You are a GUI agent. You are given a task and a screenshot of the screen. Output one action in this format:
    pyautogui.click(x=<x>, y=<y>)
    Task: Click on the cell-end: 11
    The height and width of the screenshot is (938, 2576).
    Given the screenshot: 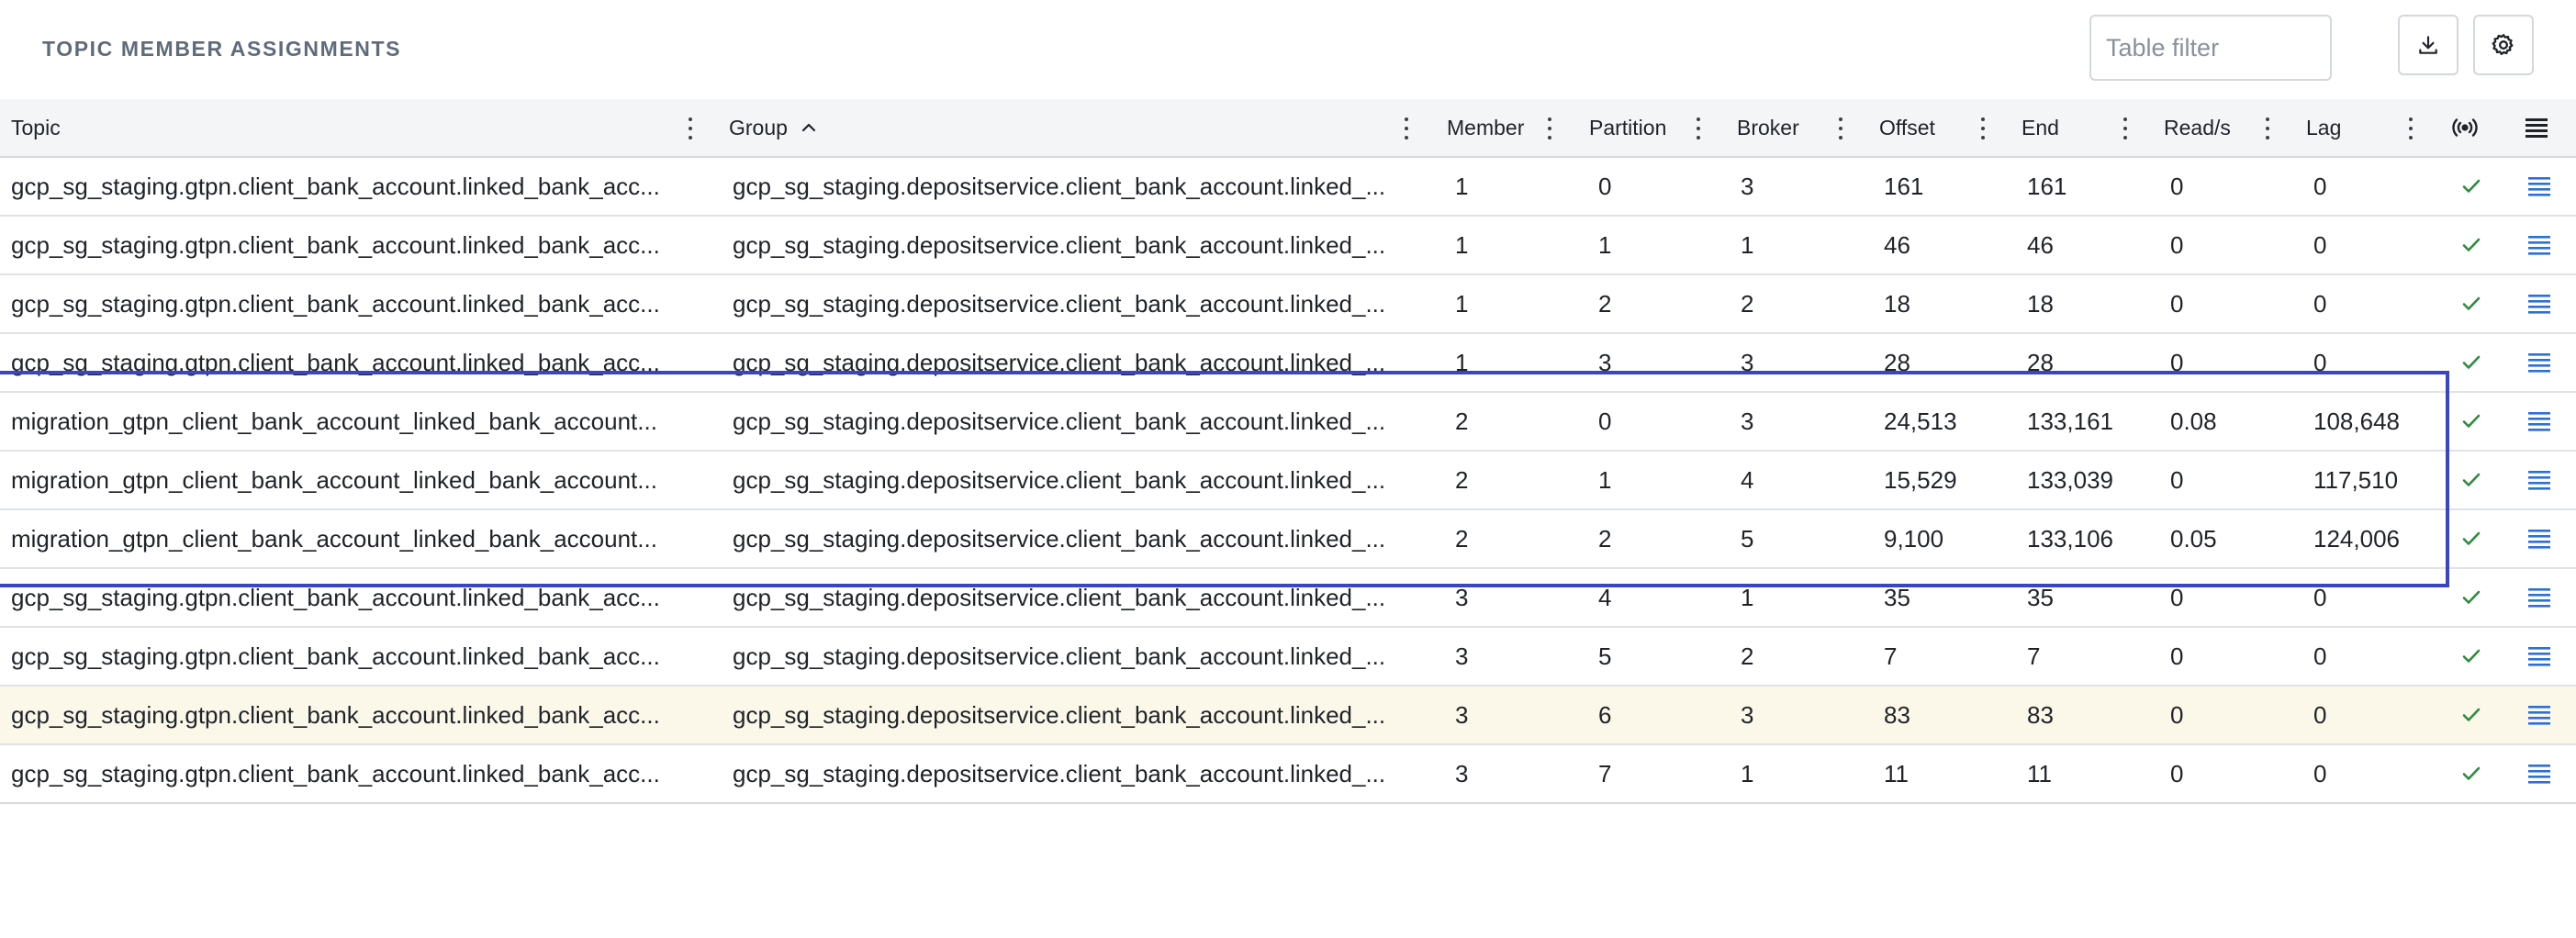 What is the action you would take?
    pyautogui.click(x=2039, y=773)
    